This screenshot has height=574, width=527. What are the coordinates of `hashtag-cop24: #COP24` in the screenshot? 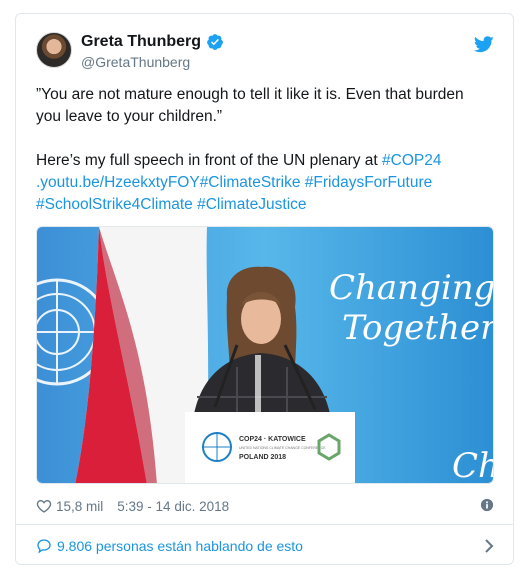 It's located at (411, 160).